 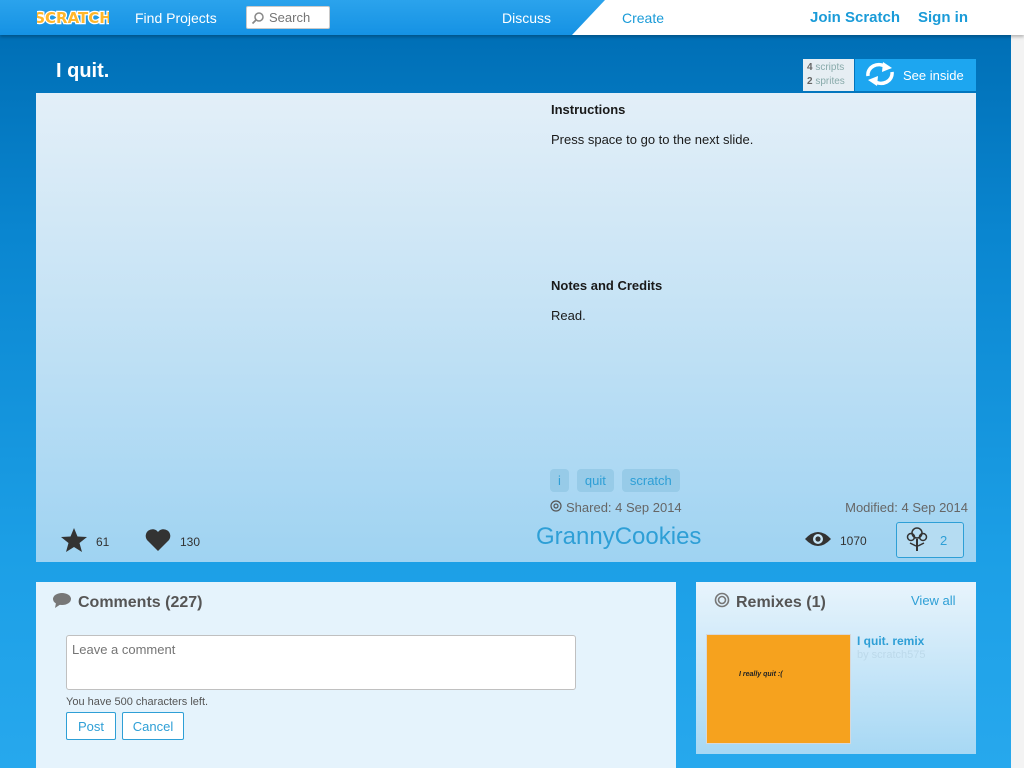 What do you see at coordinates (944, 540) in the screenshot?
I see `remix-count: 2` at bounding box center [944, 540].